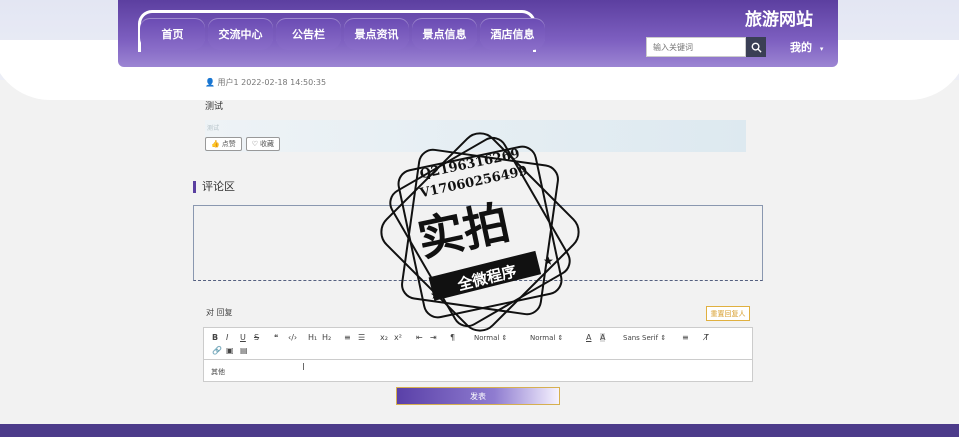 Image resolution: width=959 pixels, height=437 pixels. Describe the element at coordinates (243, 337) in the screenshot. I see `underline-icon: U` at that location.